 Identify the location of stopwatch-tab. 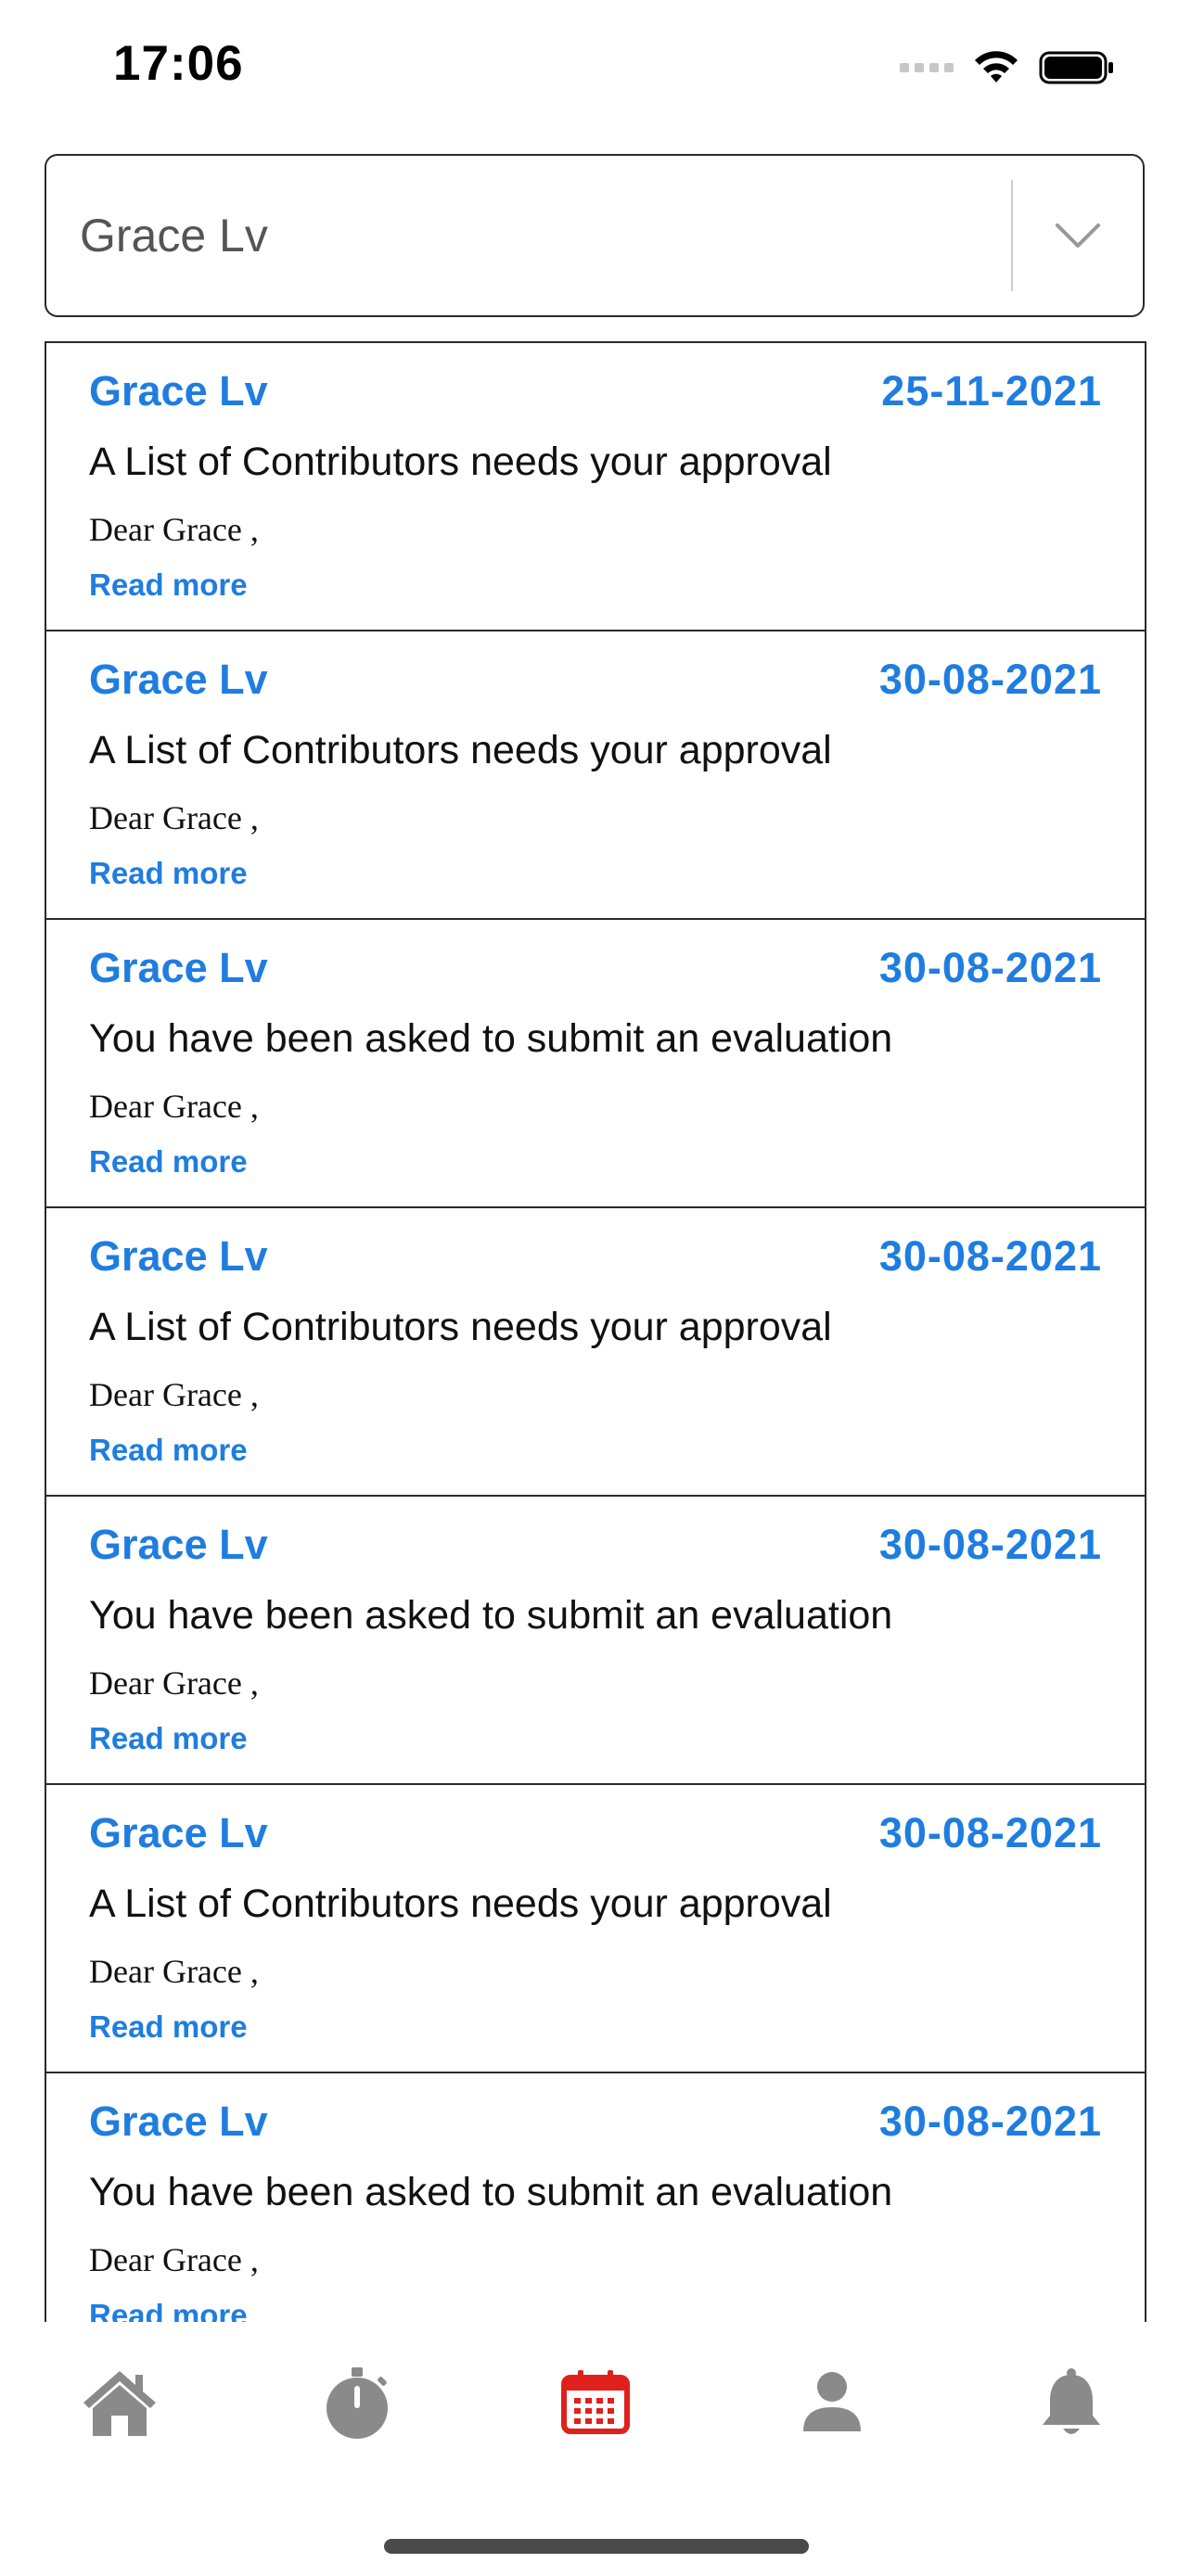
(357, 2402).